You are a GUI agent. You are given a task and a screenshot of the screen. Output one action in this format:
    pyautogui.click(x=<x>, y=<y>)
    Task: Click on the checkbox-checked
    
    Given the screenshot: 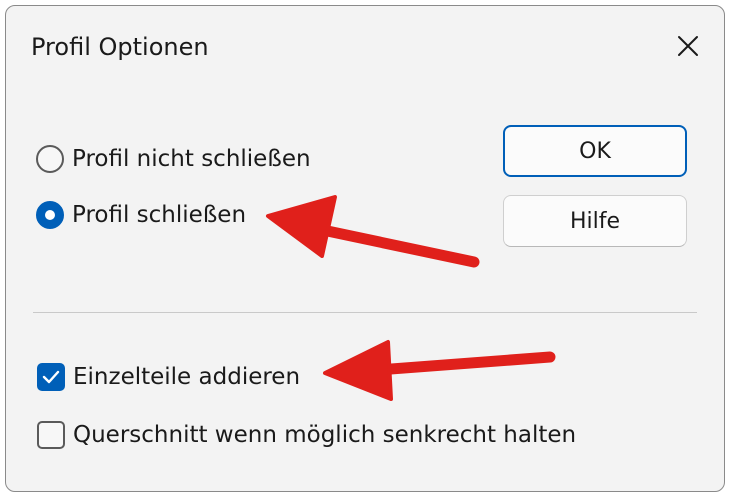 What is the action you would take?
    pyautogui.click(x=51, y=377)
    